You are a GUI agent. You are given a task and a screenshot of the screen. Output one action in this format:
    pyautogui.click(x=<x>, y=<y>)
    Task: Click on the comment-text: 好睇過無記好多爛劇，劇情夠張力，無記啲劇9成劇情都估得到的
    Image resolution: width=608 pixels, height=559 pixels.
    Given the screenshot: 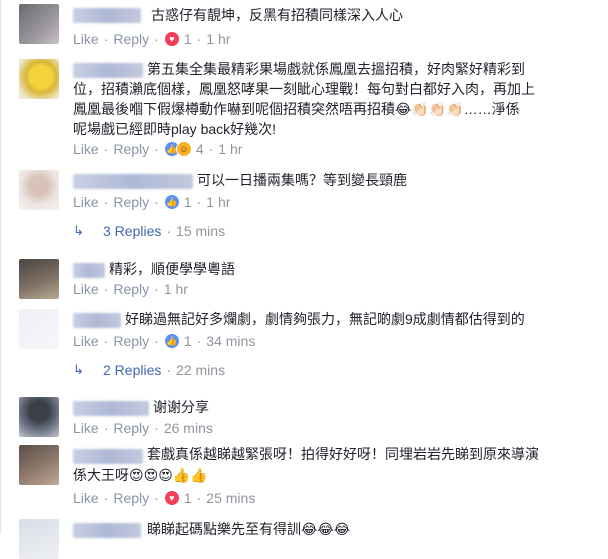 What is the action you would take?
    pyautogui.click(x=325, y=319)
    